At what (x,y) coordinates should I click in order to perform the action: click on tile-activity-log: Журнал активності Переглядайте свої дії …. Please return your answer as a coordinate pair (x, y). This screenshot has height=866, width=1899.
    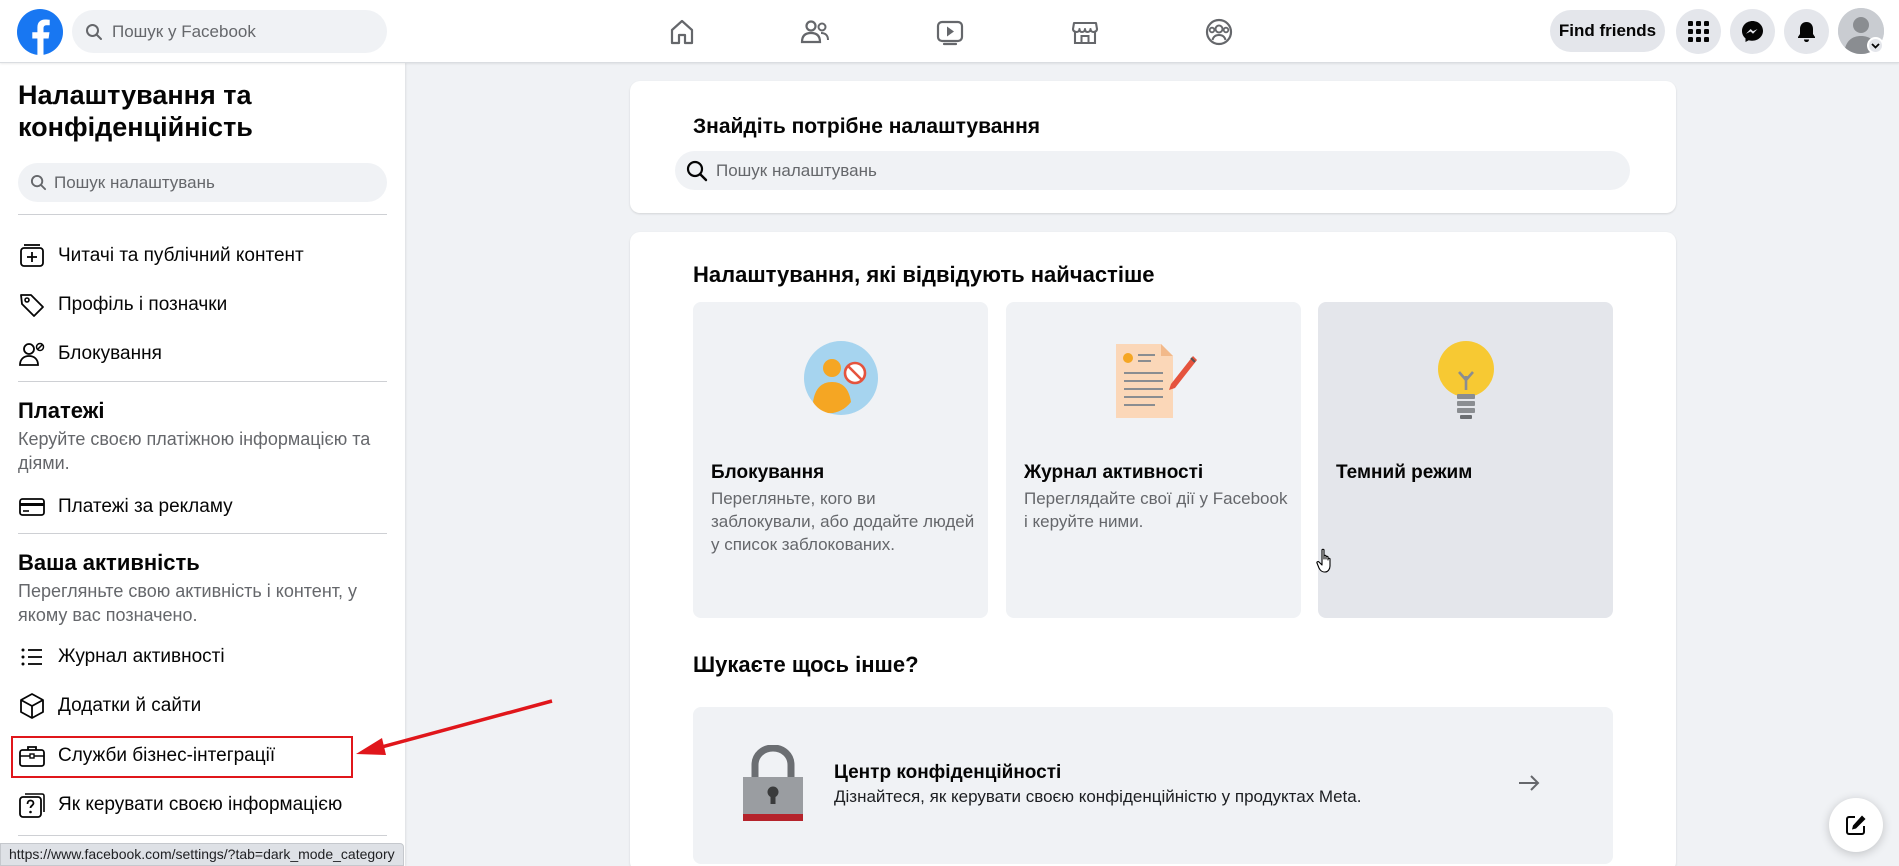
    Looking at the image, I should click on (1153, 460).